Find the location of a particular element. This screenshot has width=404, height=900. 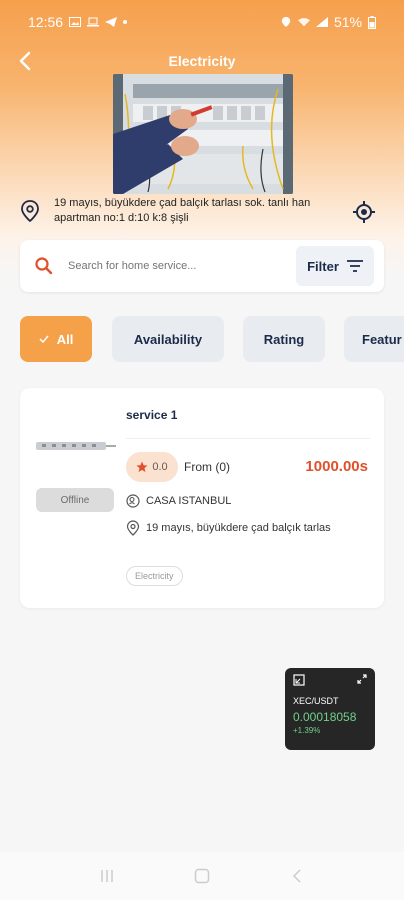

service-thumbnail is located at coordinates (76, 446).